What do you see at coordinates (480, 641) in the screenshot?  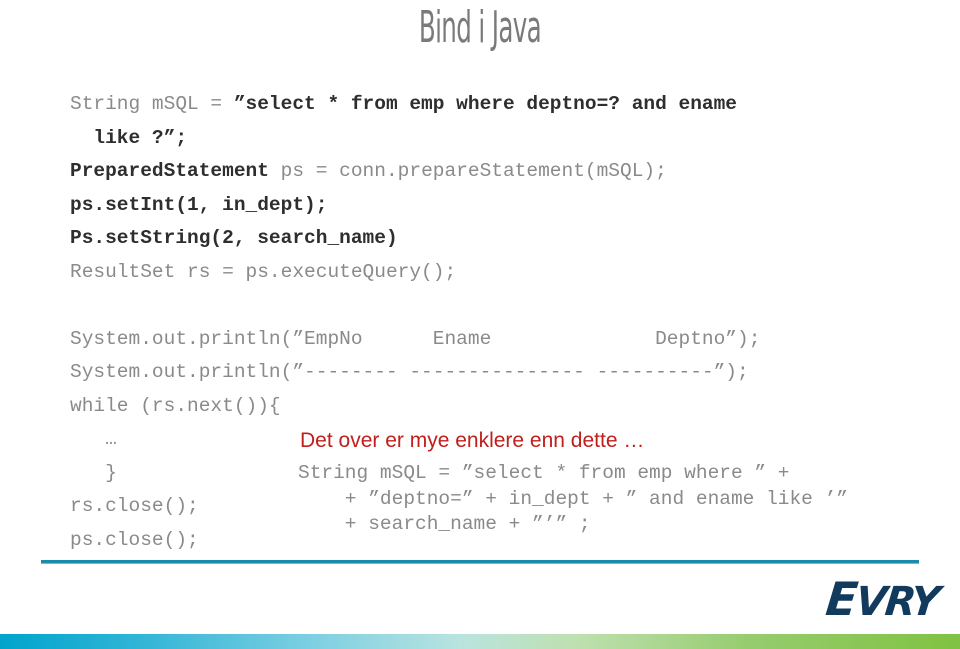 I see `bottom-gradient-bar` at bounding box center [480, 641].